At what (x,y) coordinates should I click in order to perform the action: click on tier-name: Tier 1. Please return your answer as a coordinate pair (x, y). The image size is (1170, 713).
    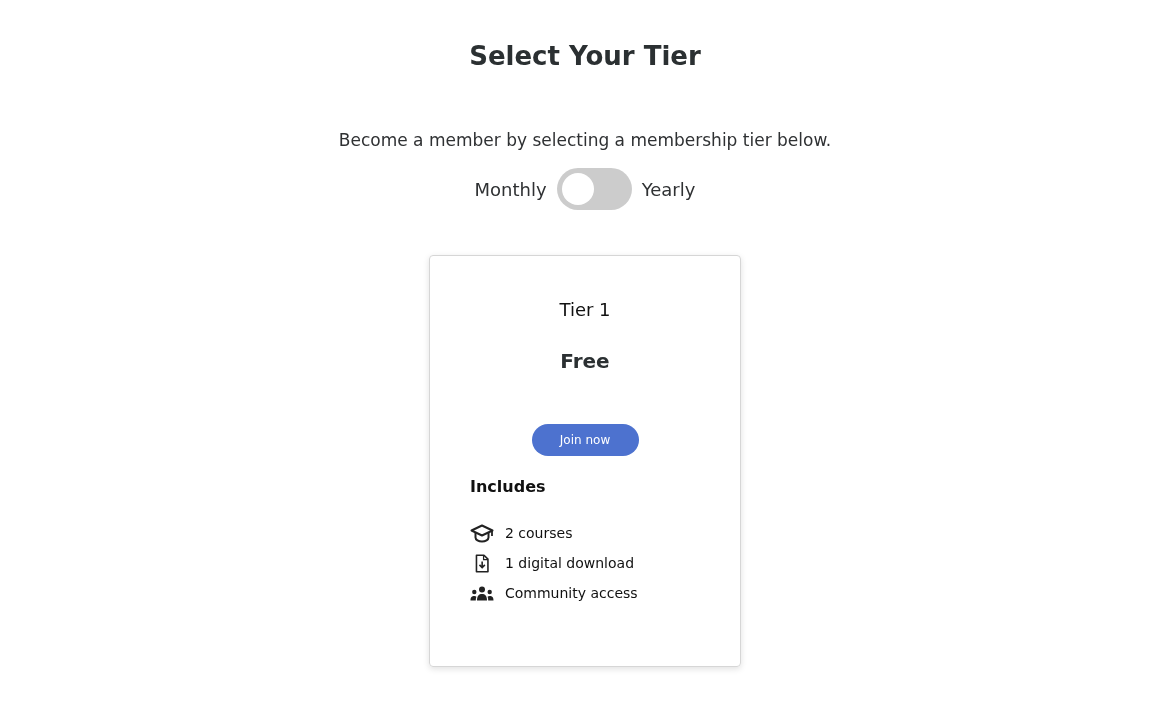
    Looking at the image, I should click on (585, 310).